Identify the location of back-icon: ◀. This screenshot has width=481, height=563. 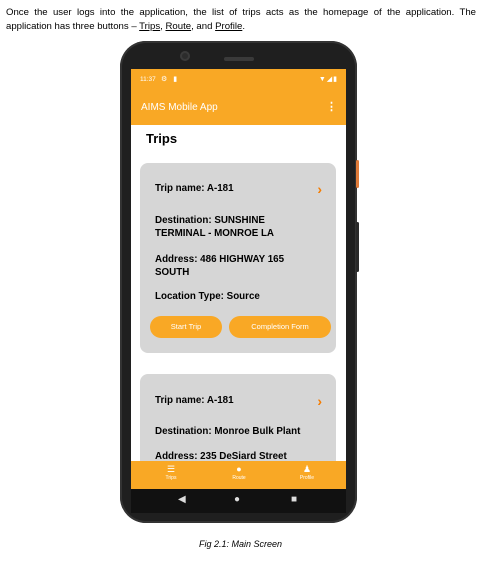
(182, 499).